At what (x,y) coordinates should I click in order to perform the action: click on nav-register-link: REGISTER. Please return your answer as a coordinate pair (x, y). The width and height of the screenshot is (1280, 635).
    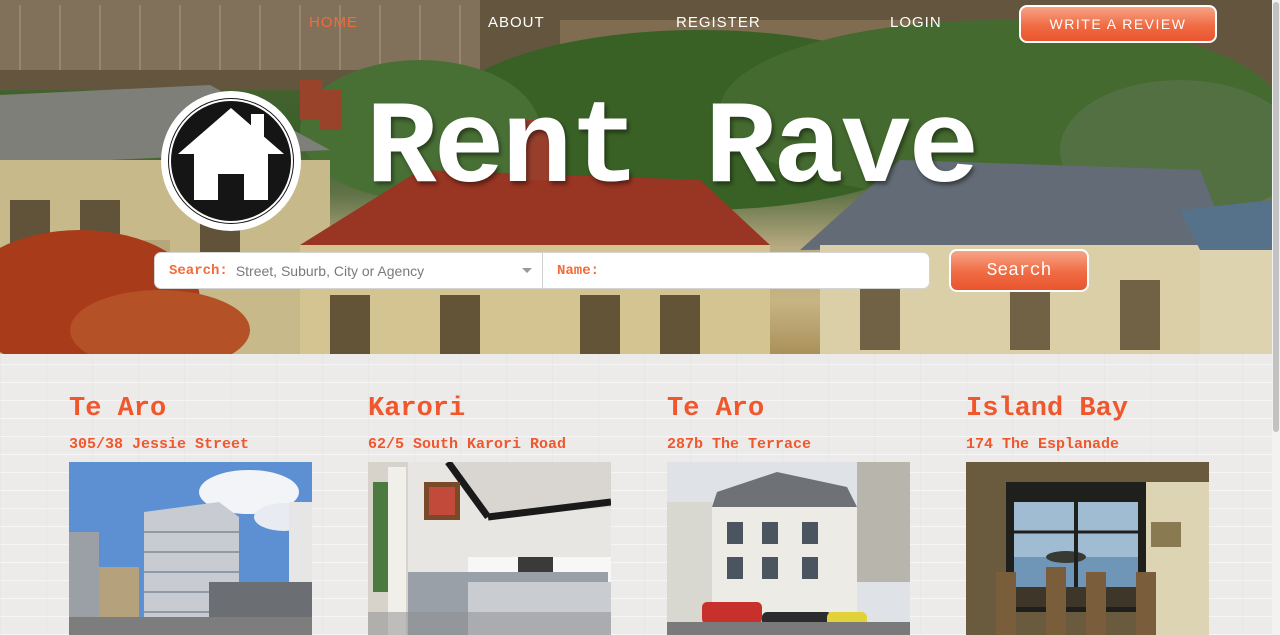
    Looking at the image, I should click on (718, 22).